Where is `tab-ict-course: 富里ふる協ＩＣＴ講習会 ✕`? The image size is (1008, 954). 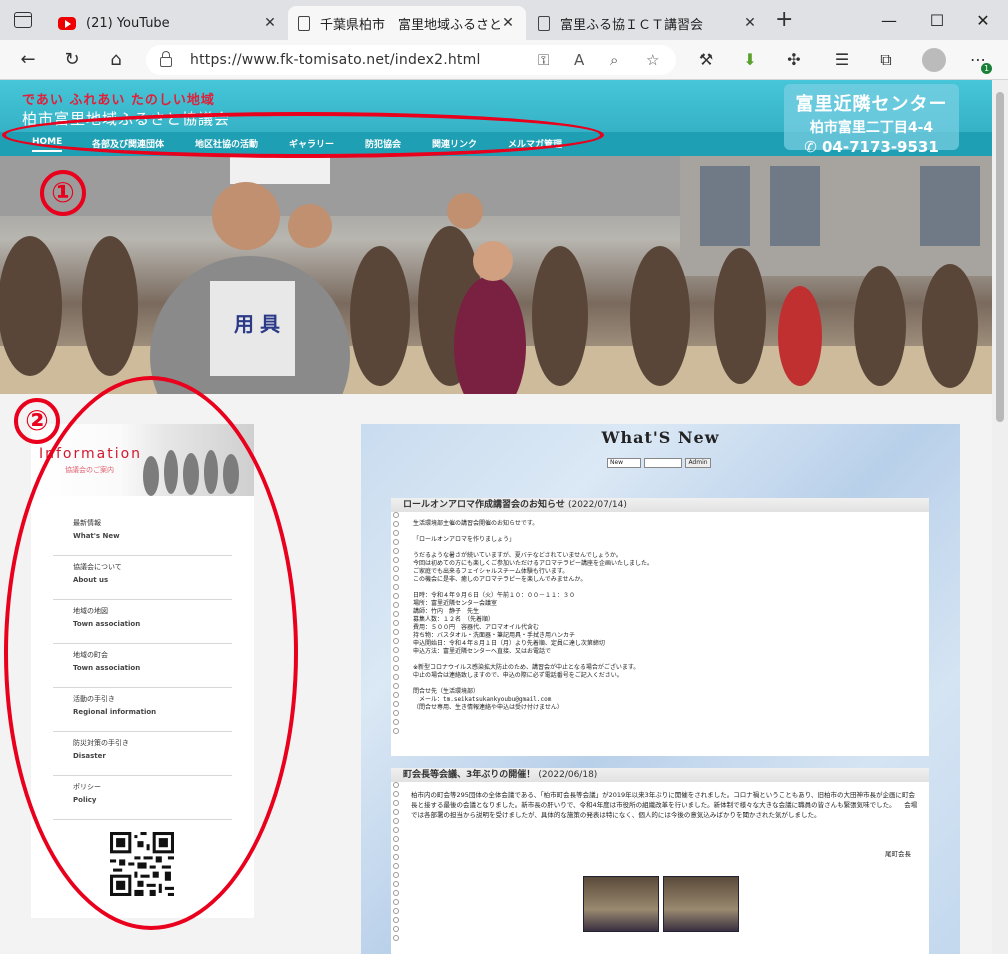
tab-ict-course: 富里ふる協ＩＣＴ講習会 ✕ is located at coordinates (648, 23).